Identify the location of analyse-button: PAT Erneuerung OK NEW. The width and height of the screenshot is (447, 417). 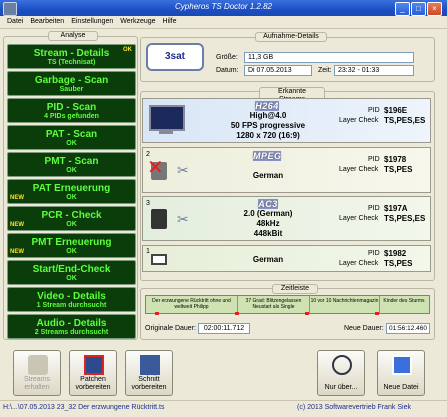
(71, 191).